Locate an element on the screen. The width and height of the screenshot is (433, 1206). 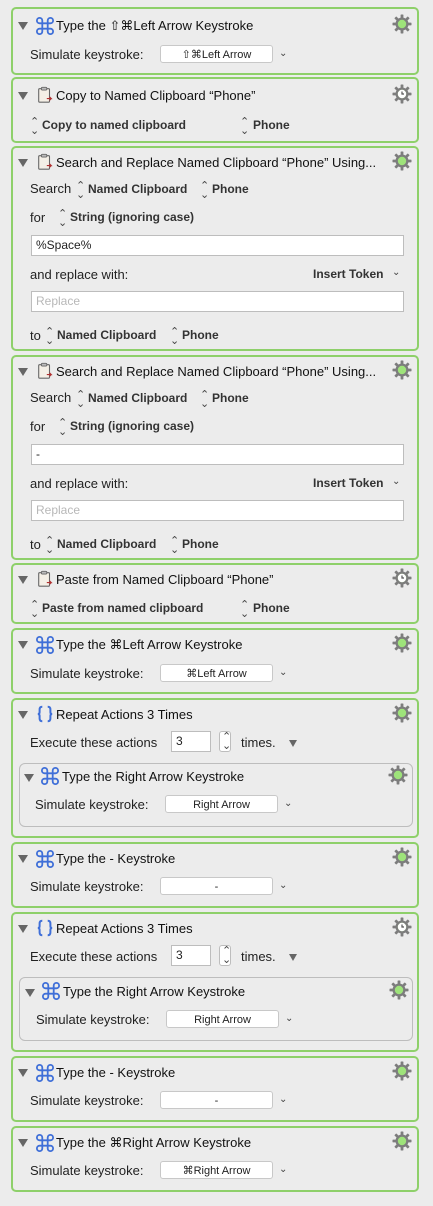
search-input: - is located at coordinates (217, 454).